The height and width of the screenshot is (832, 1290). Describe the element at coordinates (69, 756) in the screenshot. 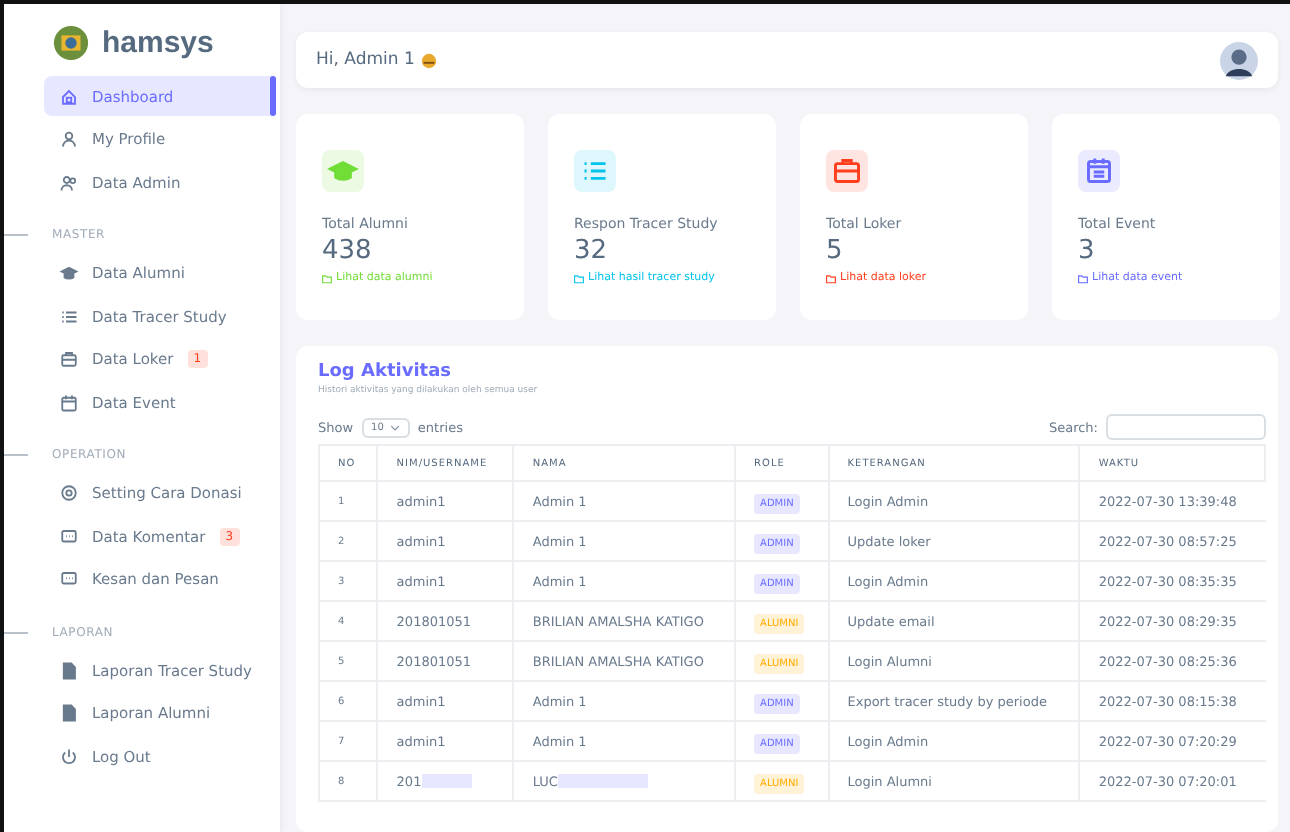

I see `power-icon` at that location.